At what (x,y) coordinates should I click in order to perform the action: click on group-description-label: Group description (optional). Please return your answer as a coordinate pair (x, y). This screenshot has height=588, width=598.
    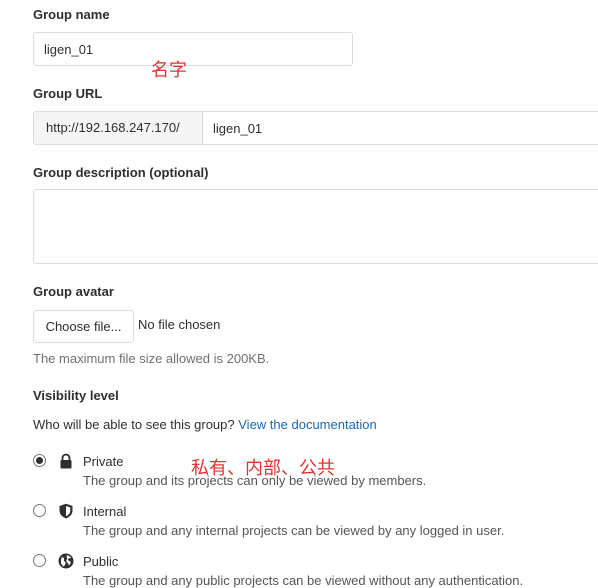
    Looking at the image, I should click on (121, 172).